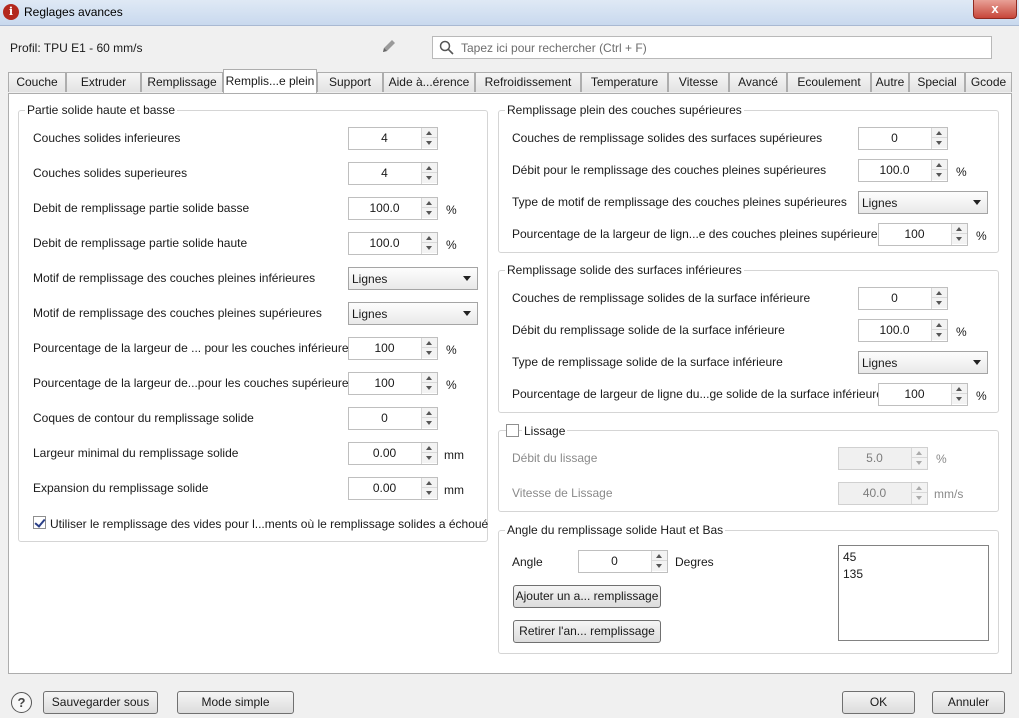  Describe the element at coordinates (587, 631) in the screenshot. I see `remove-angle-button: Retirer l'an... remplissage` at that location.